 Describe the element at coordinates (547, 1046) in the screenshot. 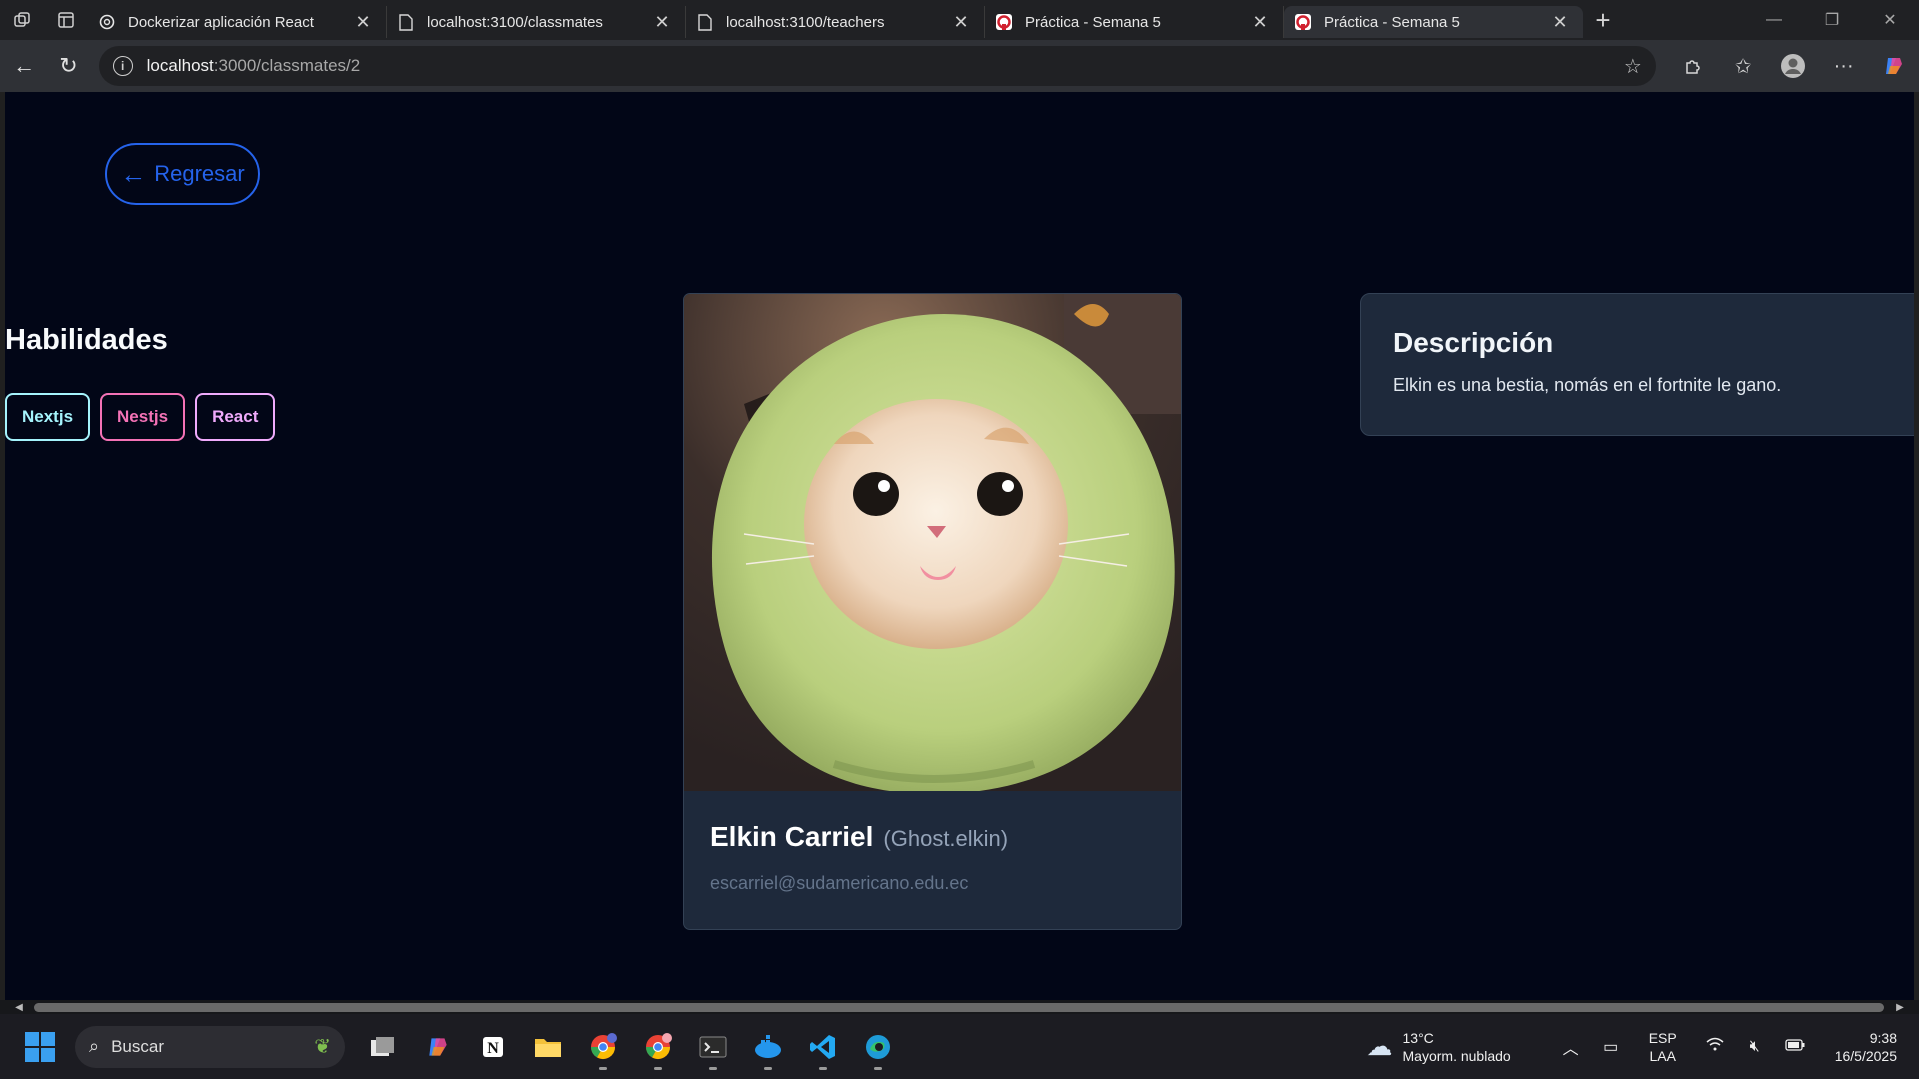

I see `file-explorer-icon` at that location.